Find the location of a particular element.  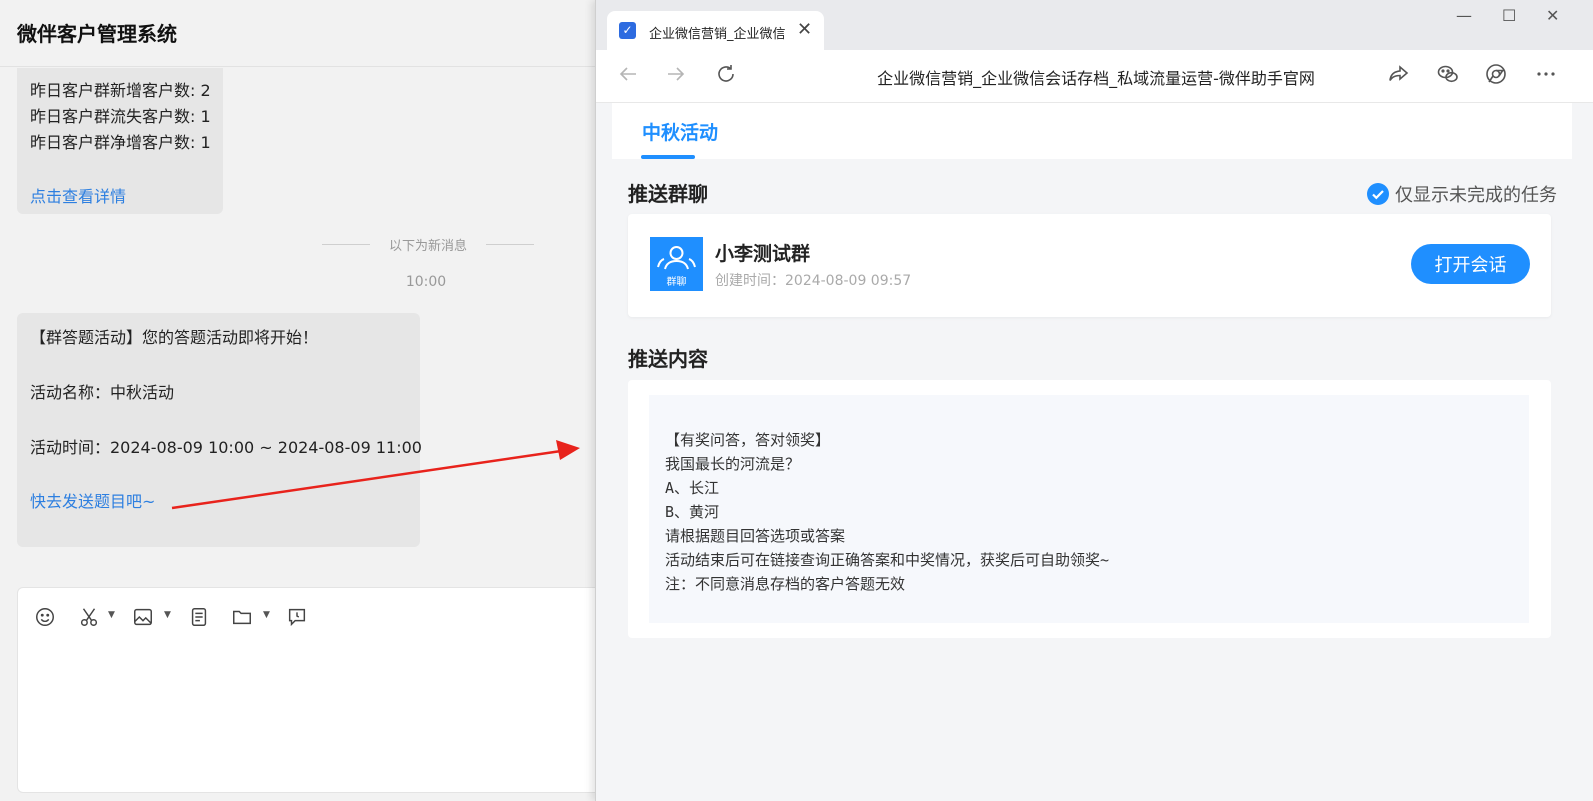

new-messages-divider: 以下为新消息 is located at coordinates (427, 246).